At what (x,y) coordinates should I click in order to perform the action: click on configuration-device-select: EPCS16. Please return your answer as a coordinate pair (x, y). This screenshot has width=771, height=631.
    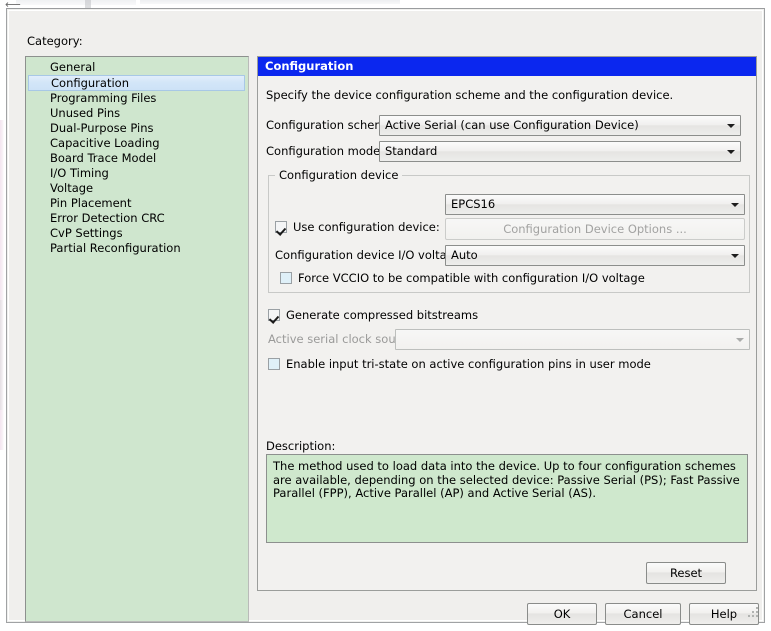
    Looking at the image, I should click on (595, 204).